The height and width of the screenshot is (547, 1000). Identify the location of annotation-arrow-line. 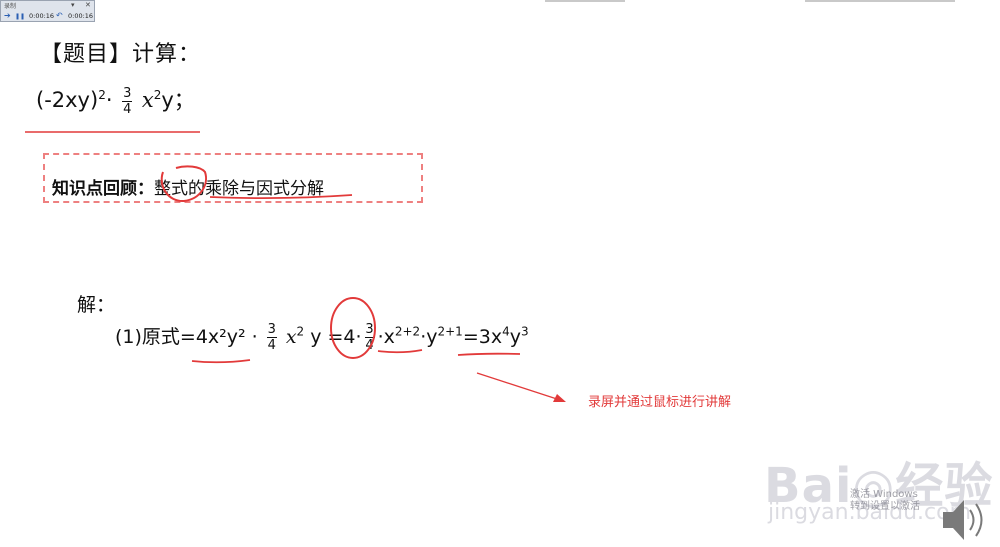
(518, 386).